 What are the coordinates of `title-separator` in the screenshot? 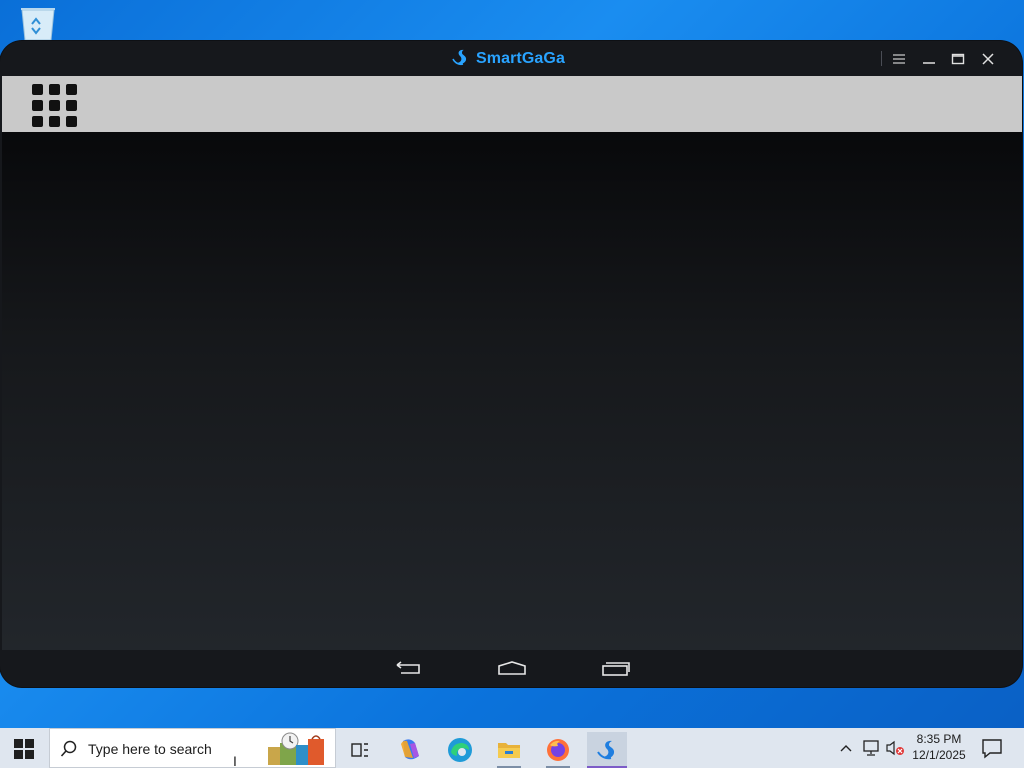 It's located at (881, 58).